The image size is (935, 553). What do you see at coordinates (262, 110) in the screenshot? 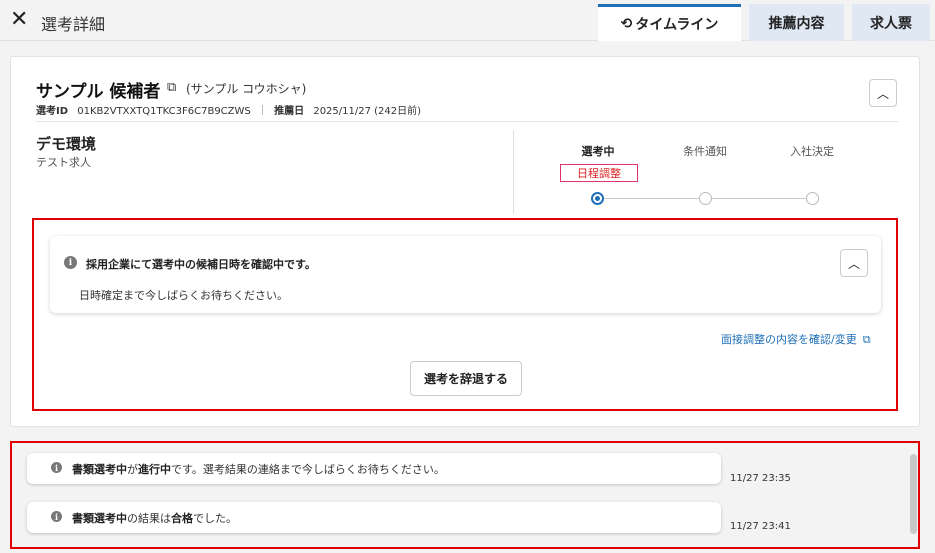
I see `meta-divider` at bounding box center [262, 110].